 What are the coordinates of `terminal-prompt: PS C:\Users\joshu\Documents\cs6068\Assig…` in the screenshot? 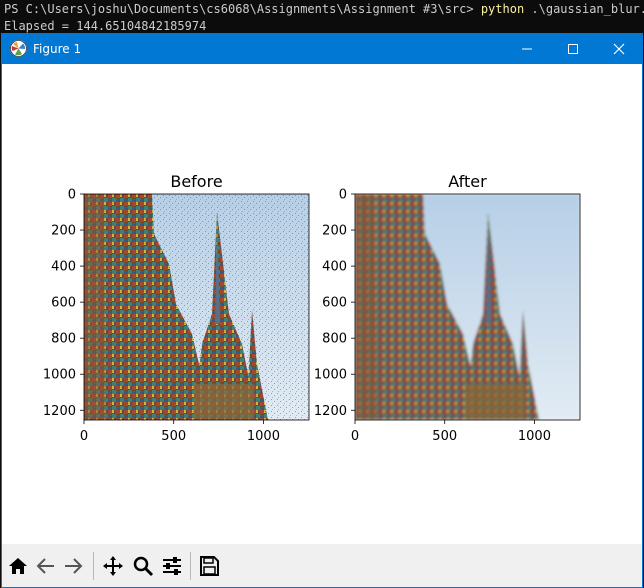 It's located at (242, 9).